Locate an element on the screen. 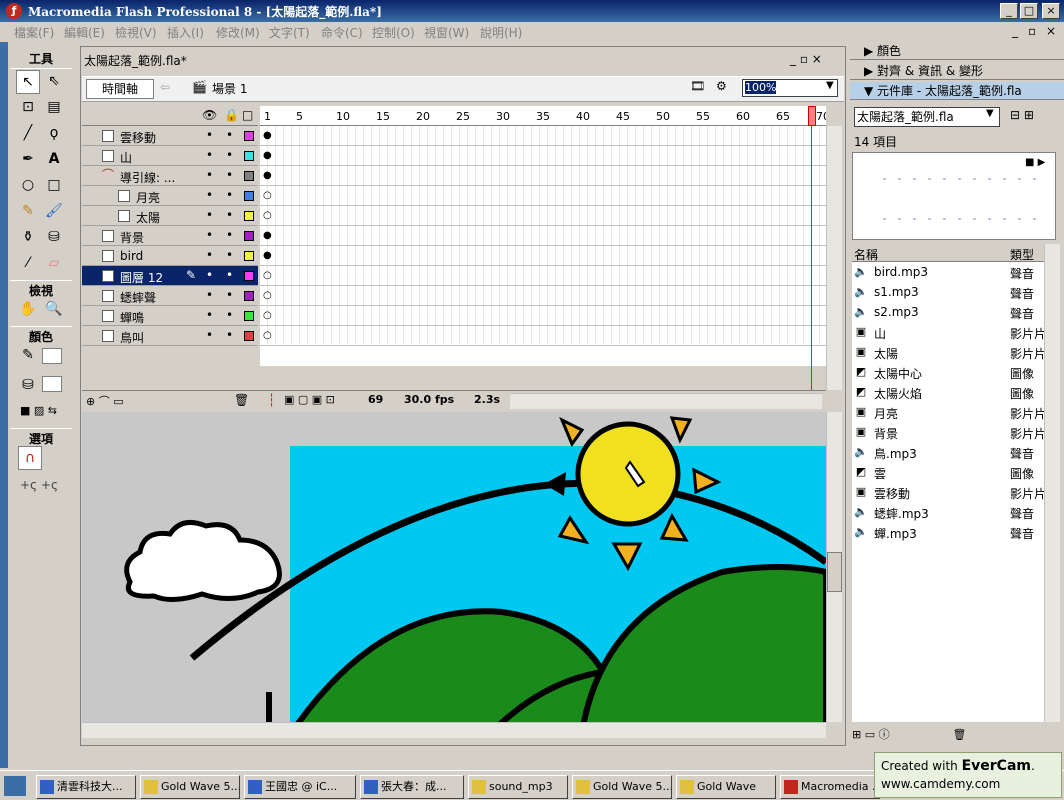 The image size is (1064, 800). zoom-tool-icon: 🔍 is located at coordinates (54, 310).